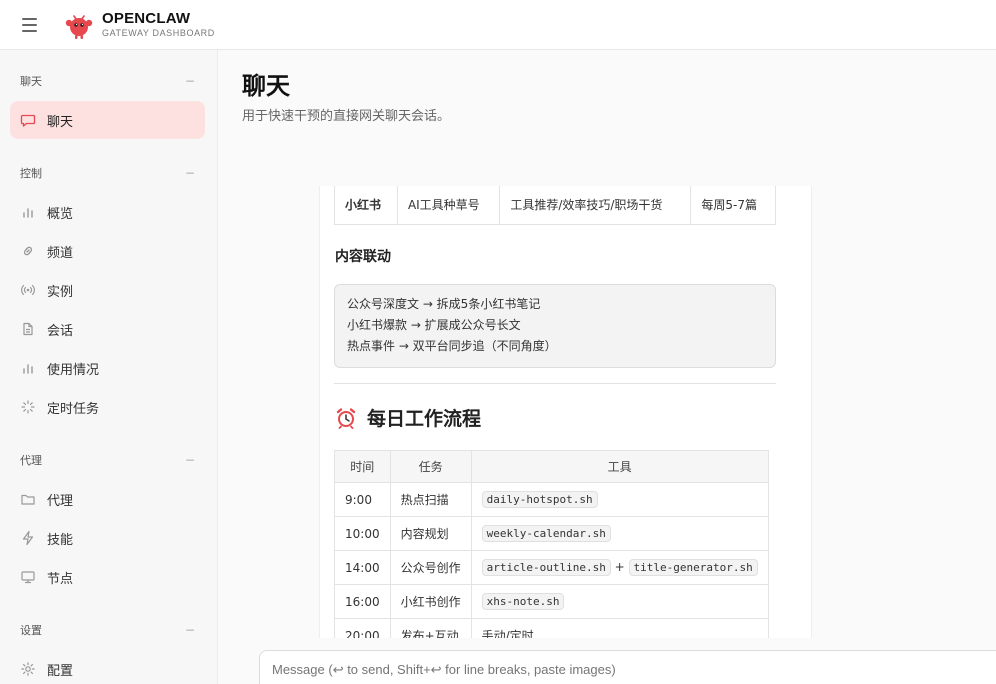 The height and width of the screenshot is (684, 996). Describe the element at coordinates (31, 630) in the screenshot. I see `section-label: 设置` at that location.